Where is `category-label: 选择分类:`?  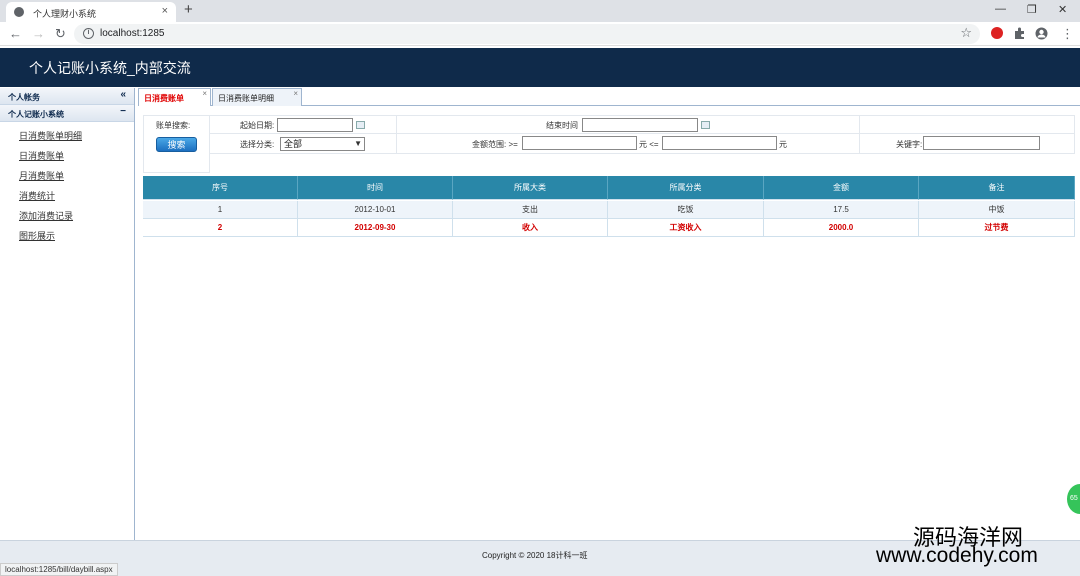
category-label: 选择分类: is located at coordinates (257, 144).